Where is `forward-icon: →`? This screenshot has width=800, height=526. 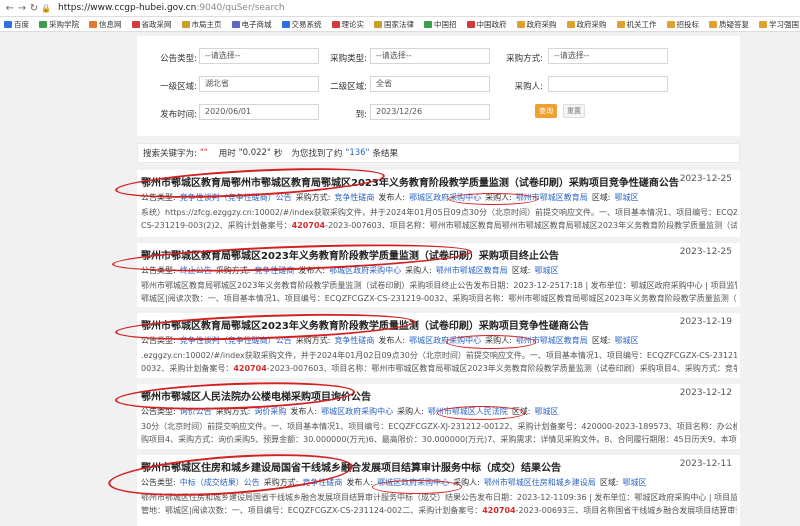 forward-icon: → is located at coordinates (22, 8).